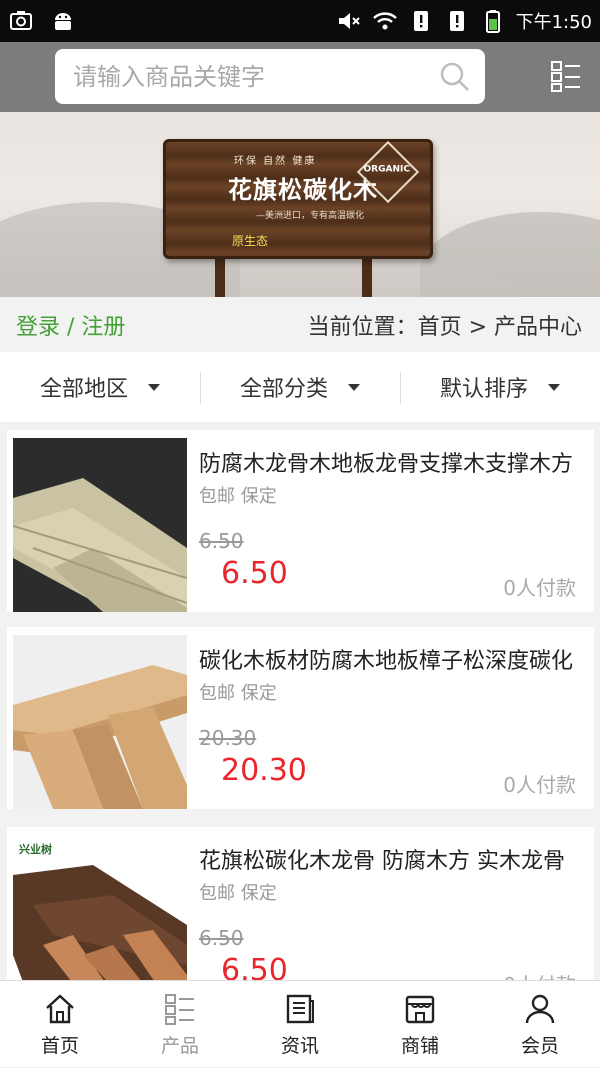  What do you see at coordinates (389, 659) in the screenshot?
I see `product-title: 碳化木板材防腐木地板樟子松深度碳化` at bounding box center [389, 659].